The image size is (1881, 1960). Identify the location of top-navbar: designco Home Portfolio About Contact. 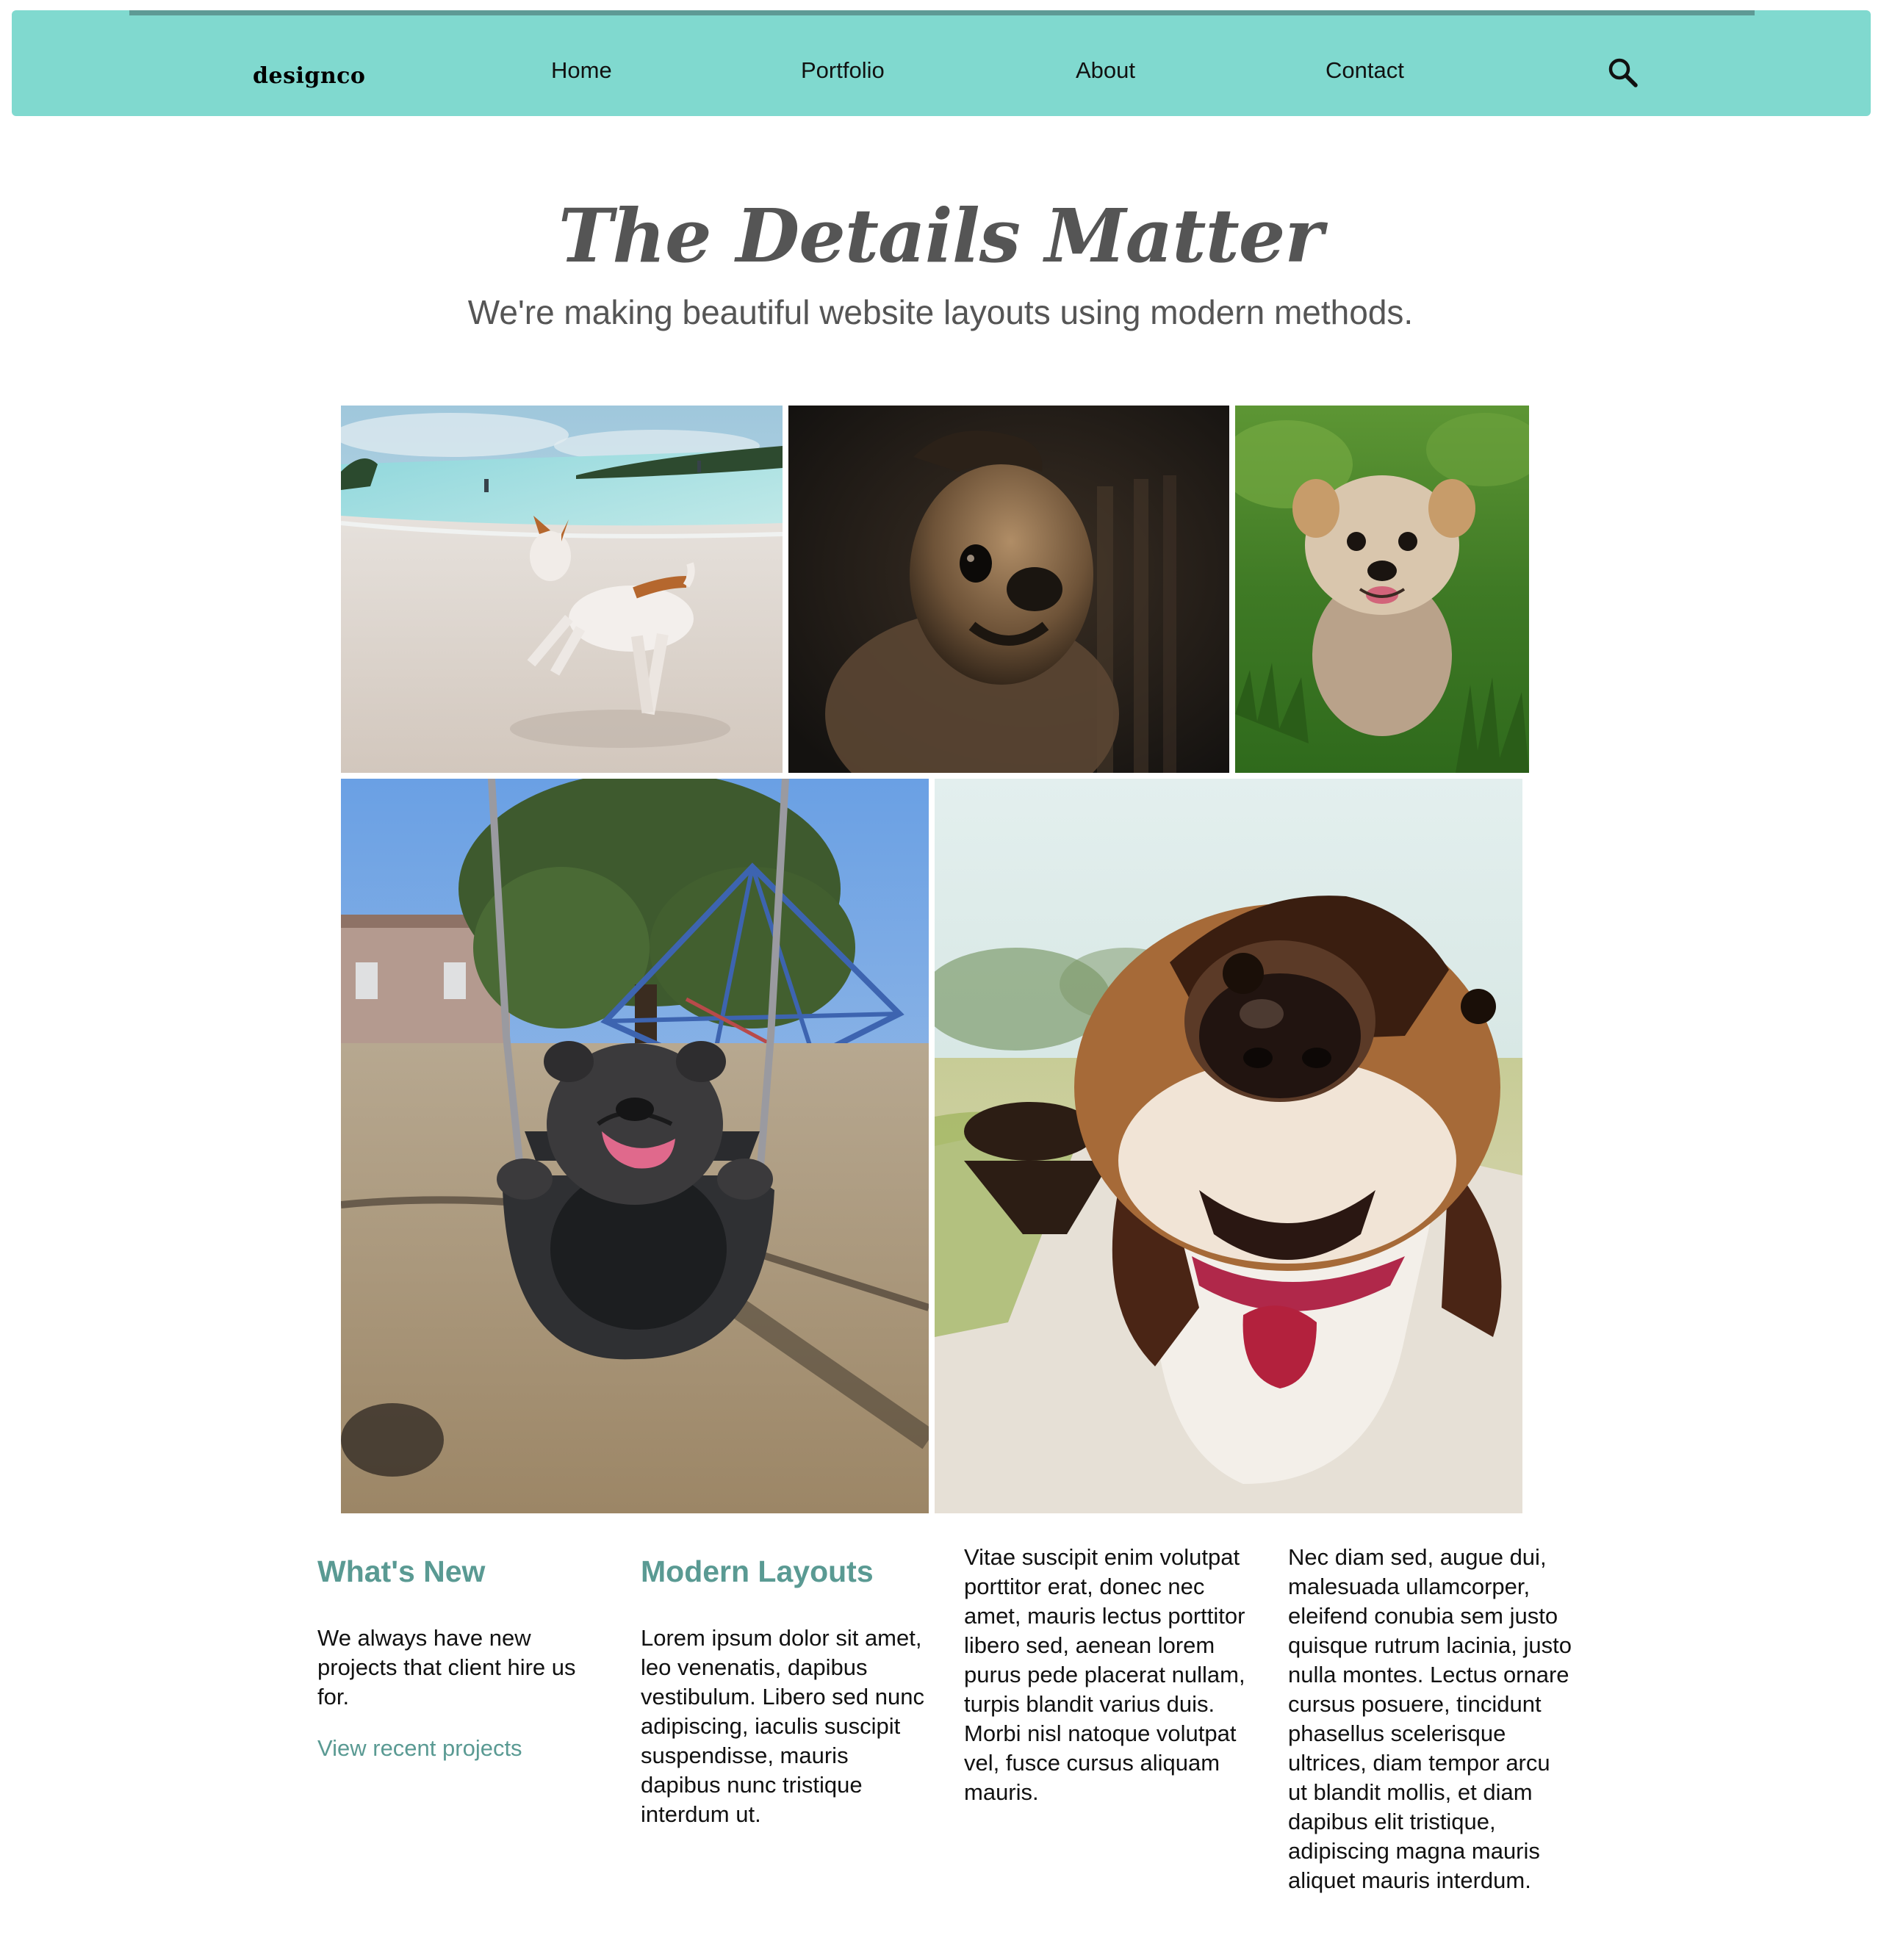
(941, 63).